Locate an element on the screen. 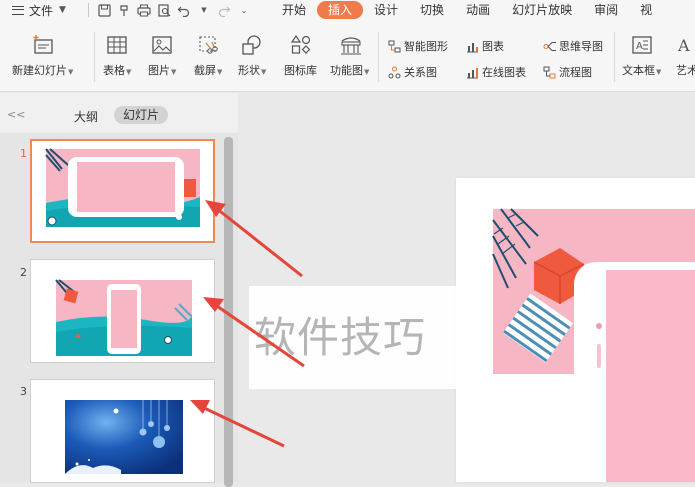  shapes-icon is located at coordinates (252, 45).